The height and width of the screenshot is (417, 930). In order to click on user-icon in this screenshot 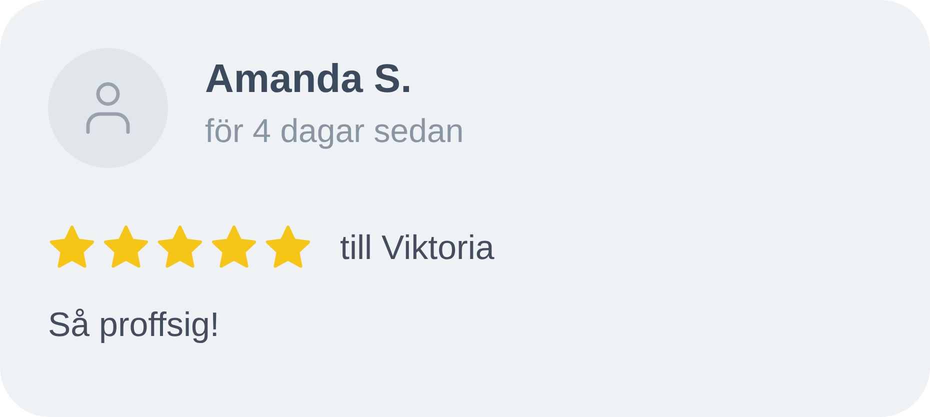, I will do `click(108, 108)`.